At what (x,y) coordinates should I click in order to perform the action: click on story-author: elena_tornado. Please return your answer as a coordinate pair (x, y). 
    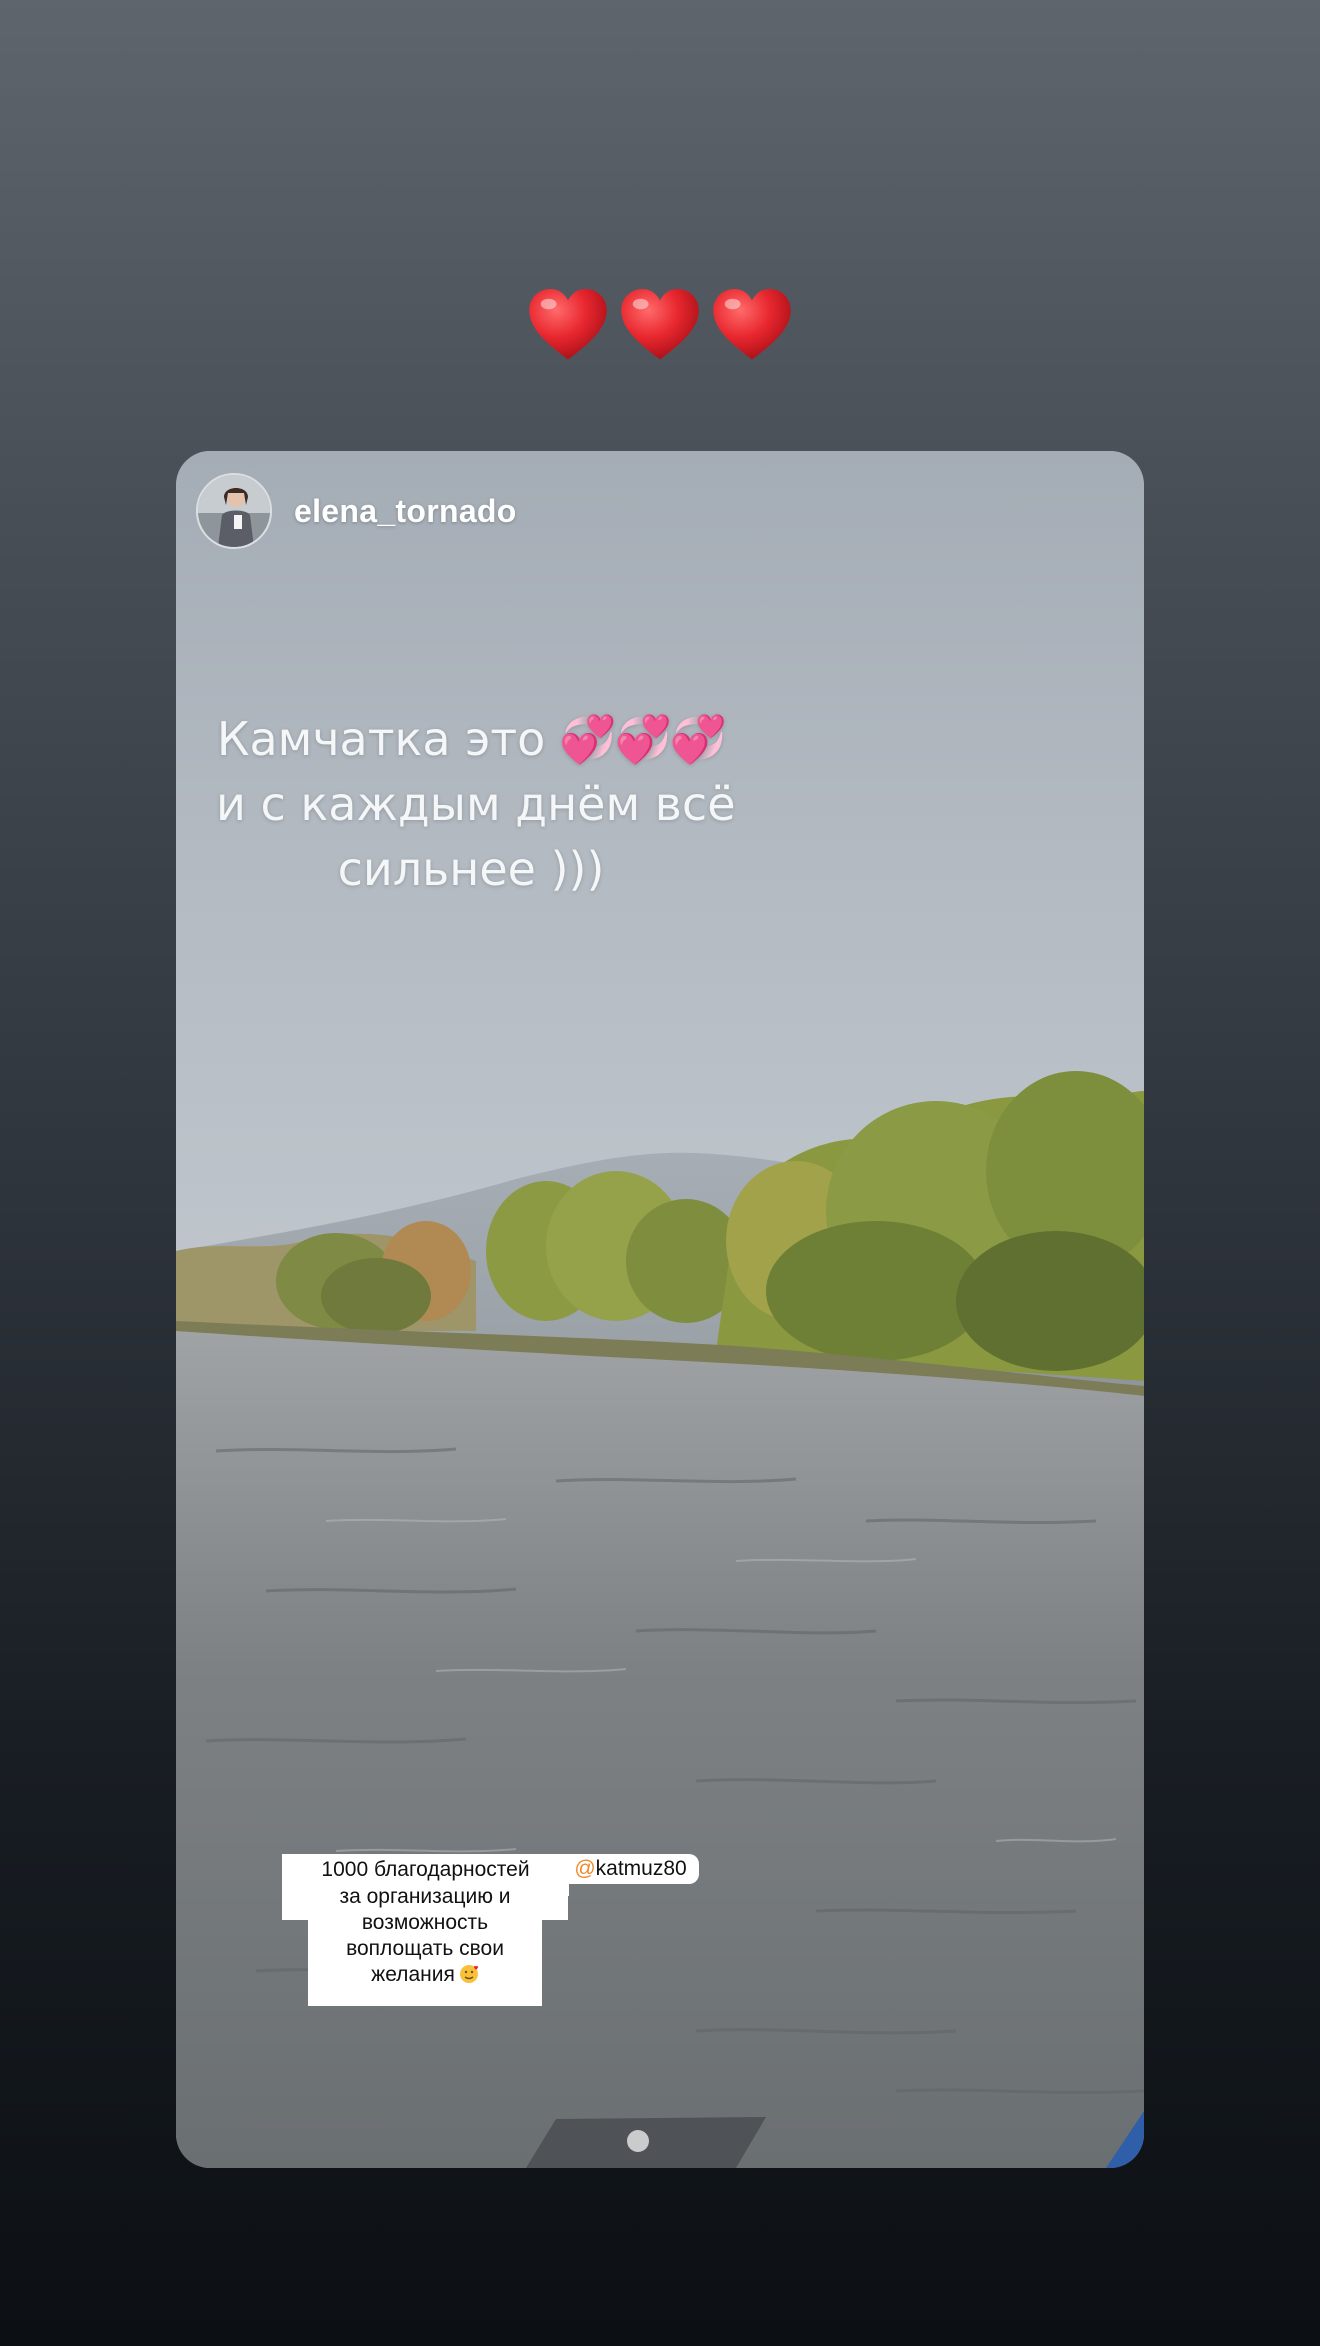
    Looking at the image, I should click on (356, 511).